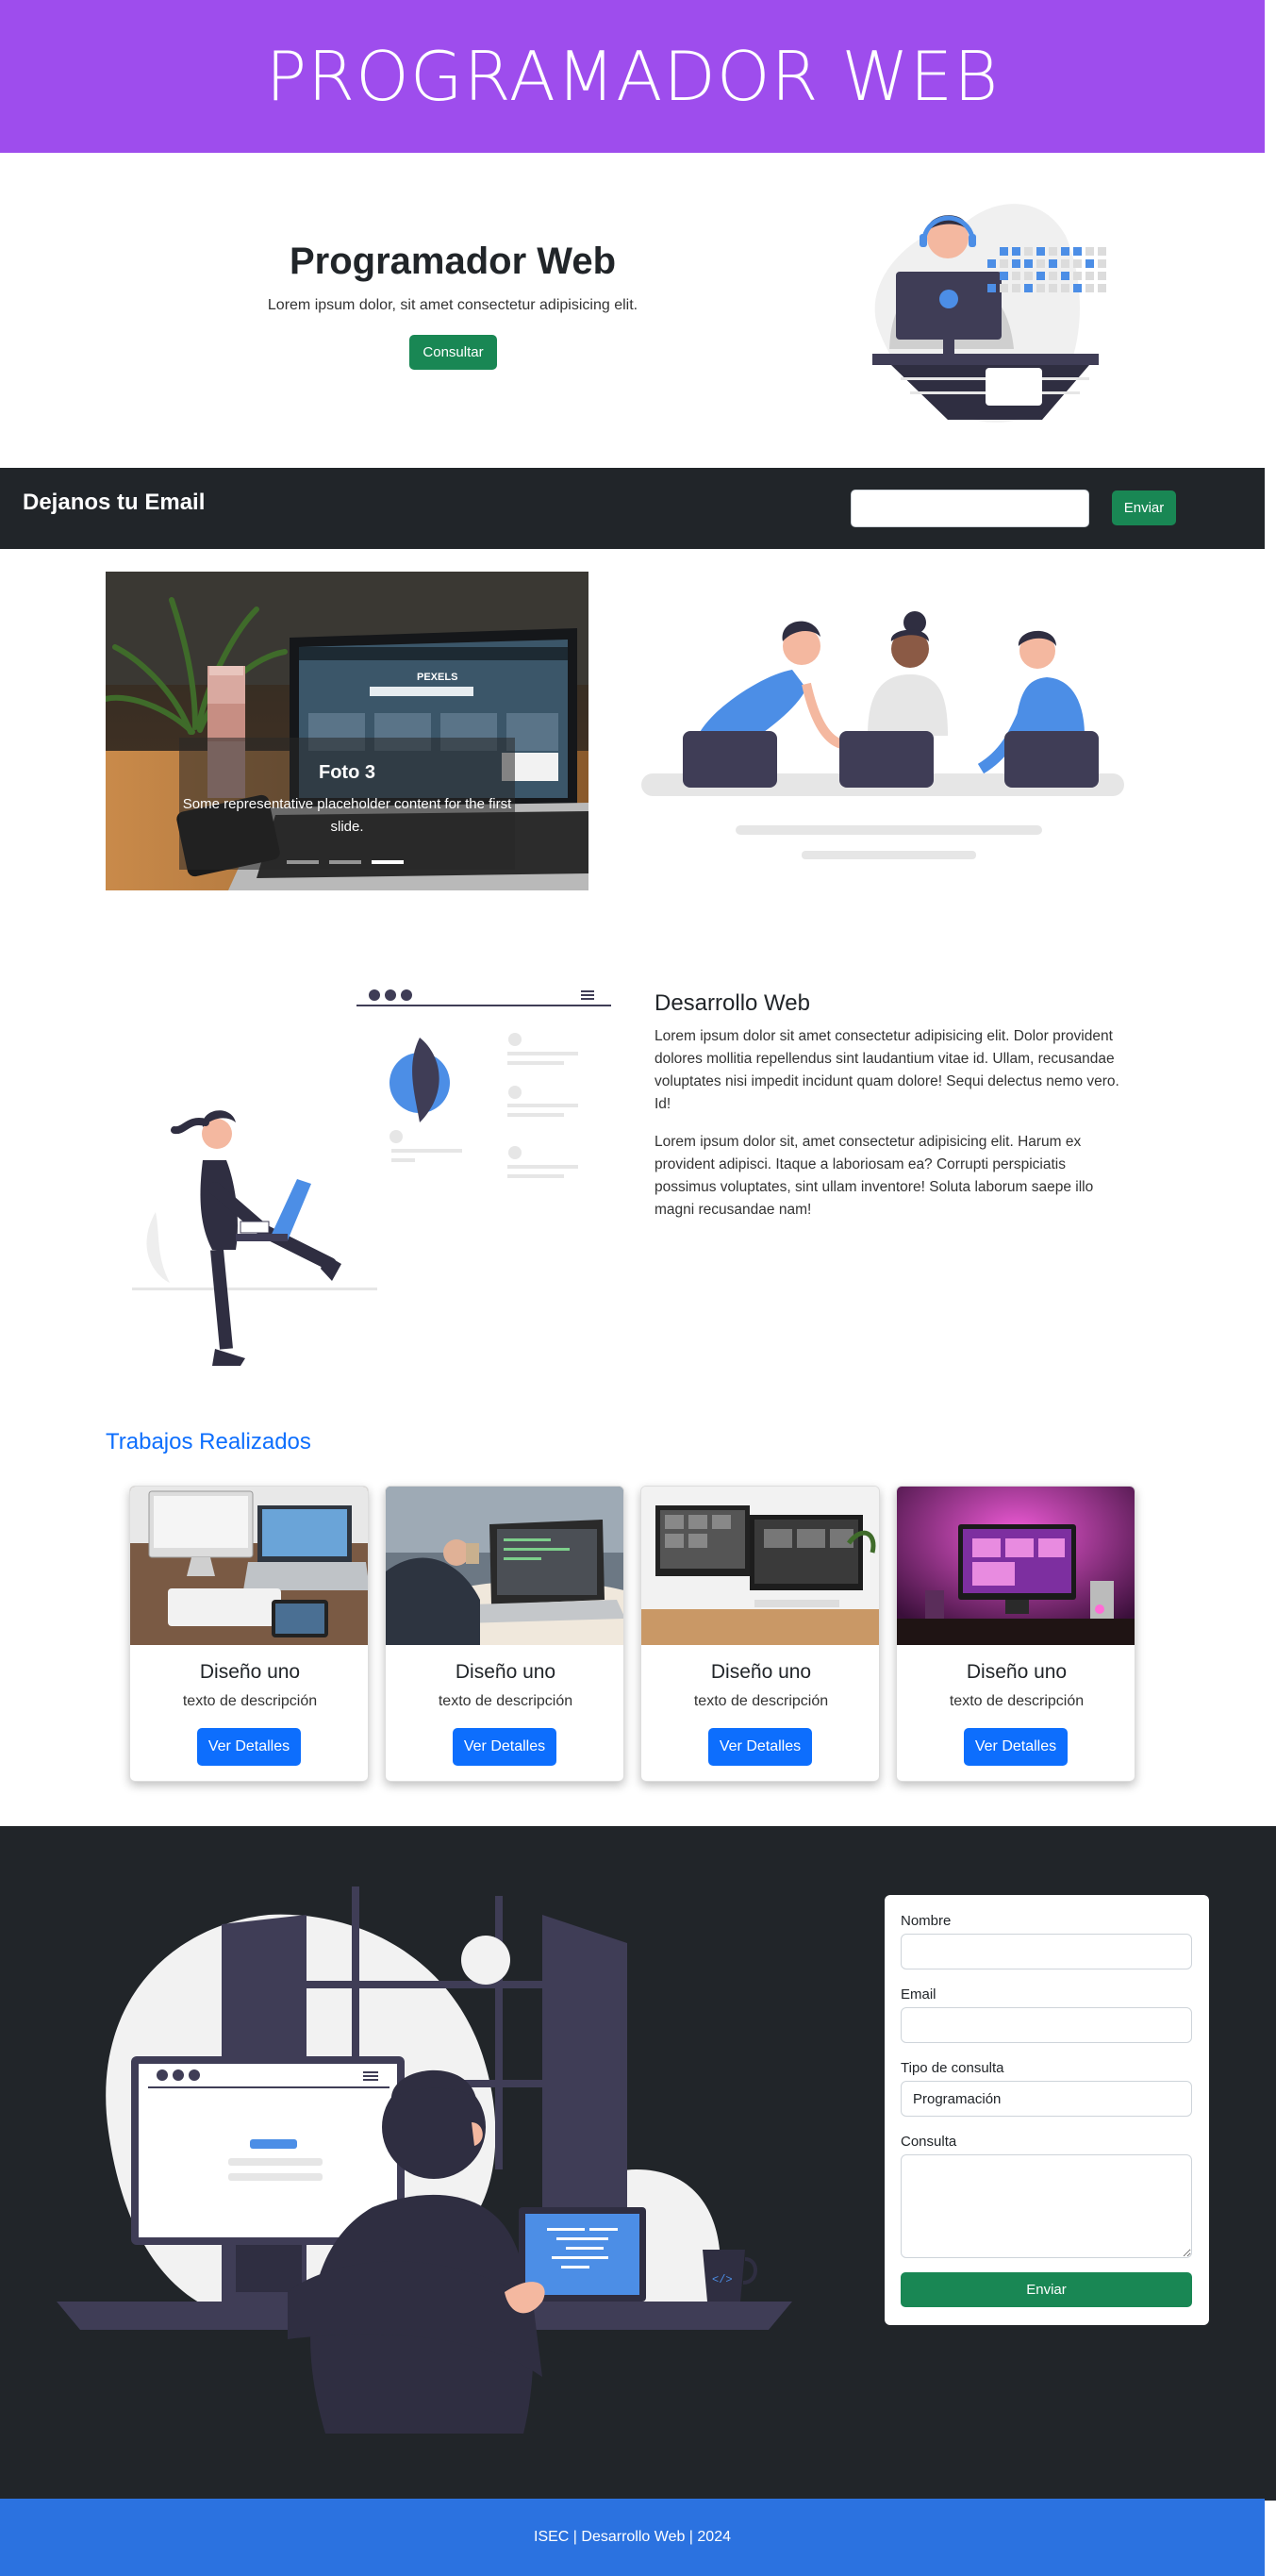  What do you see at coordinates (1046, 2206) in the screenshot?
I see `message-textarea` at bounding box center [1046, 2206].